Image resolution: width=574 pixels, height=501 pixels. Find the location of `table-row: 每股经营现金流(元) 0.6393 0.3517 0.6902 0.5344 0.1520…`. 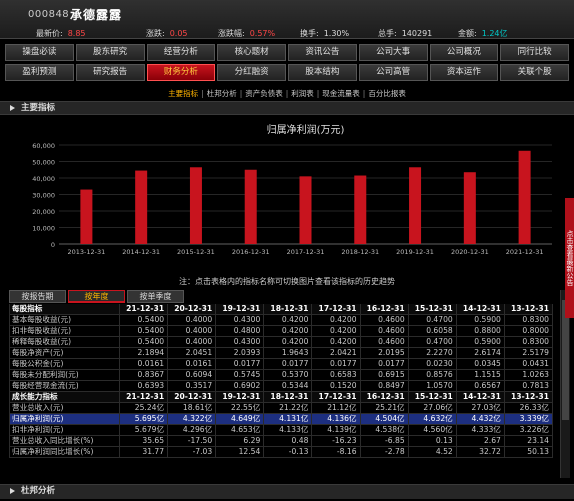

table-row: 每股经营现金流(元) 0.6393 0.3517 0.6902 0.5344 0.1520… is located at coordinates (281, 386).